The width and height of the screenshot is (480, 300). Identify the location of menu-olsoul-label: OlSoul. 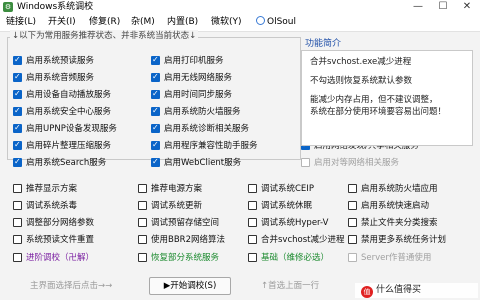
(282, 22).